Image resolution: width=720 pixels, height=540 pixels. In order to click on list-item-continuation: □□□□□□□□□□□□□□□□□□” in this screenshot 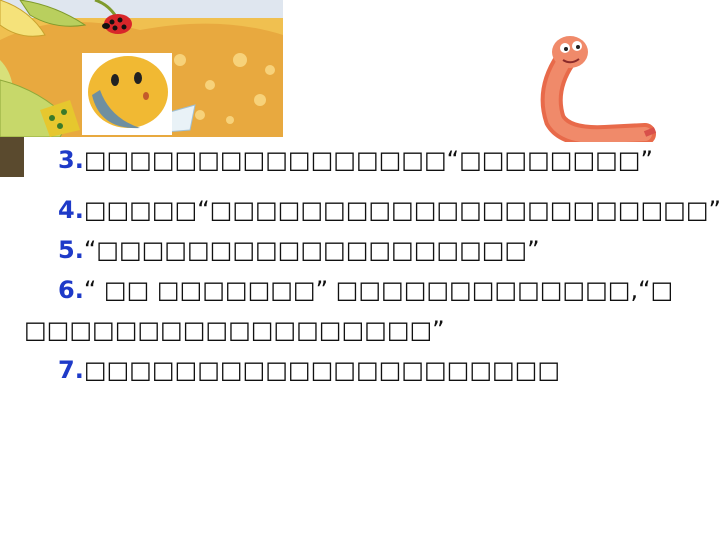, I will do `click(360, 330)`.